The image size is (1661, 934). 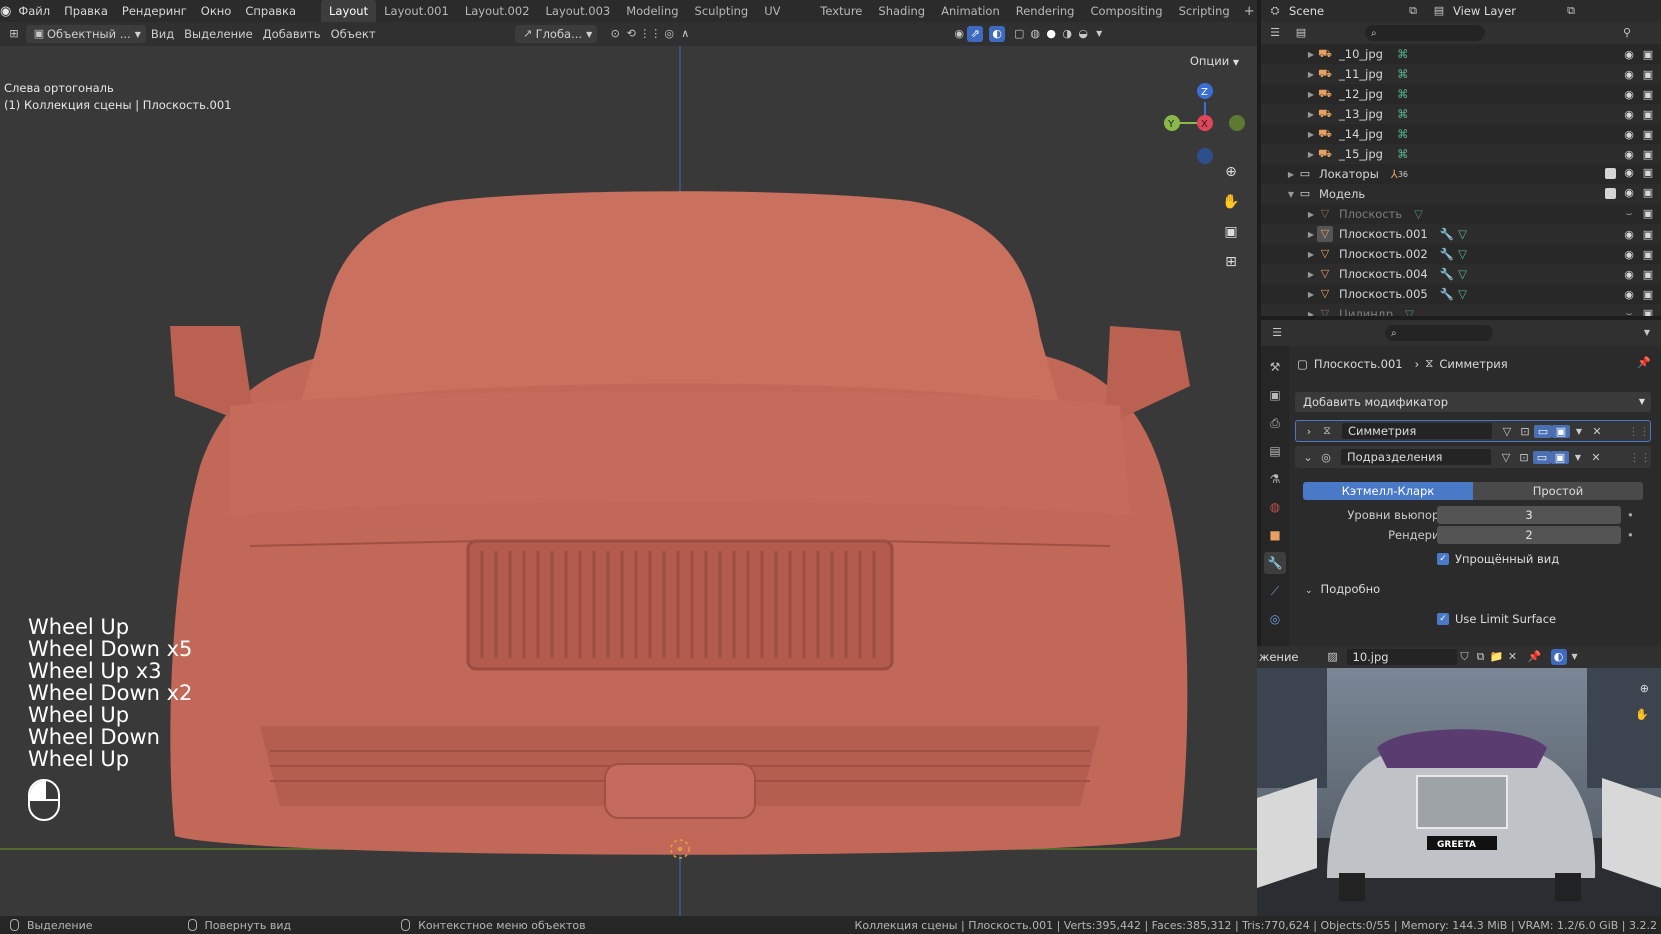 I want to click on tab-scripting: Scripting, so click(x=1204, y=11).